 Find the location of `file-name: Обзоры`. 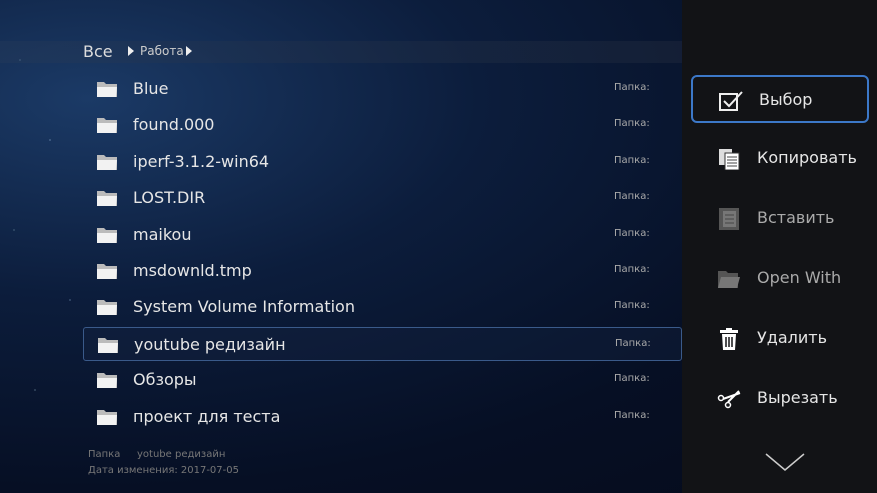

file-name: Обзоры is located at coordinates (165, 380).